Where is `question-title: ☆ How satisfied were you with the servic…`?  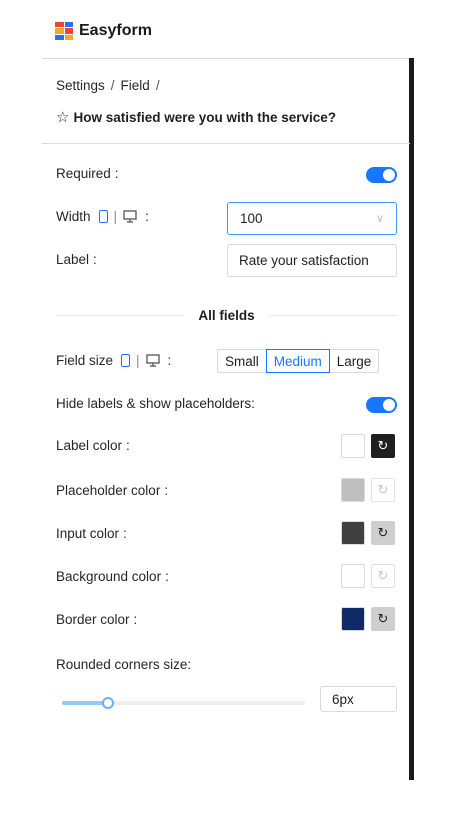
question-title: ☆ How satisfied were you with the servic… is located at coordinates (196, 117).